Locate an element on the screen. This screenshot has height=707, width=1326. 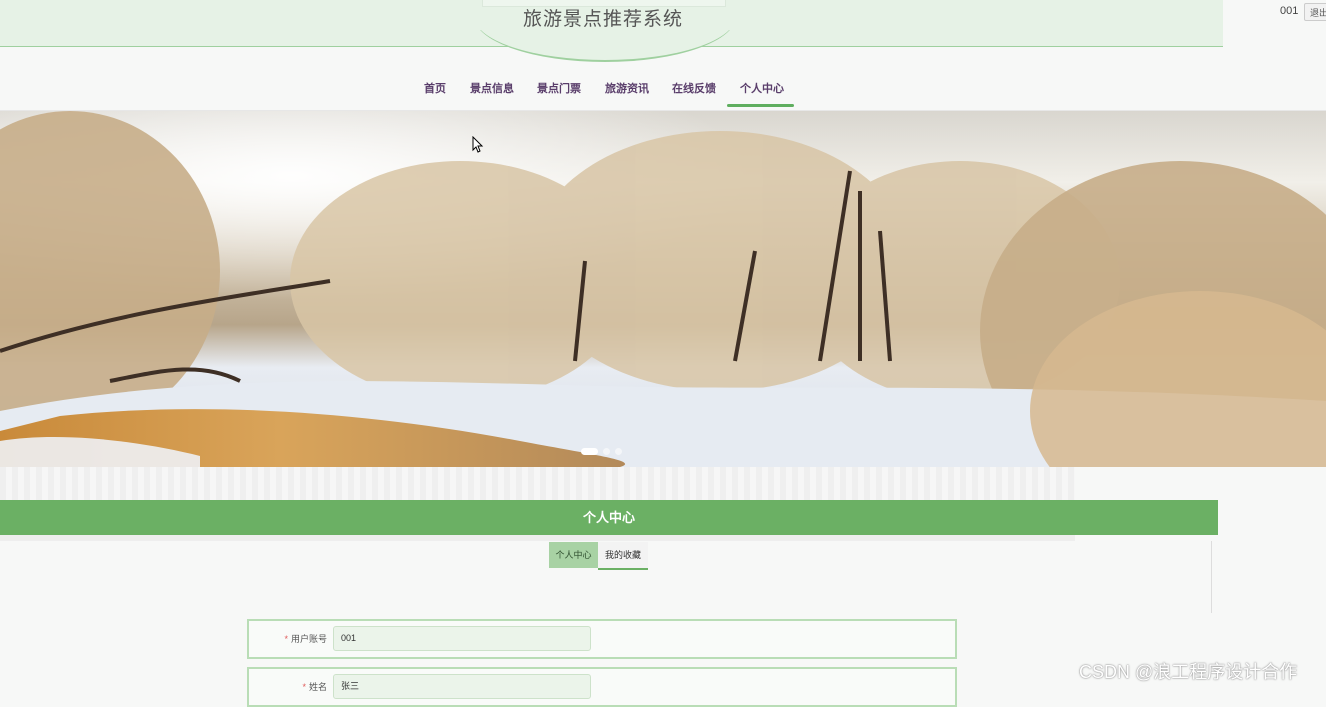
header-arc-decoration is located at coordinates (605, 46).